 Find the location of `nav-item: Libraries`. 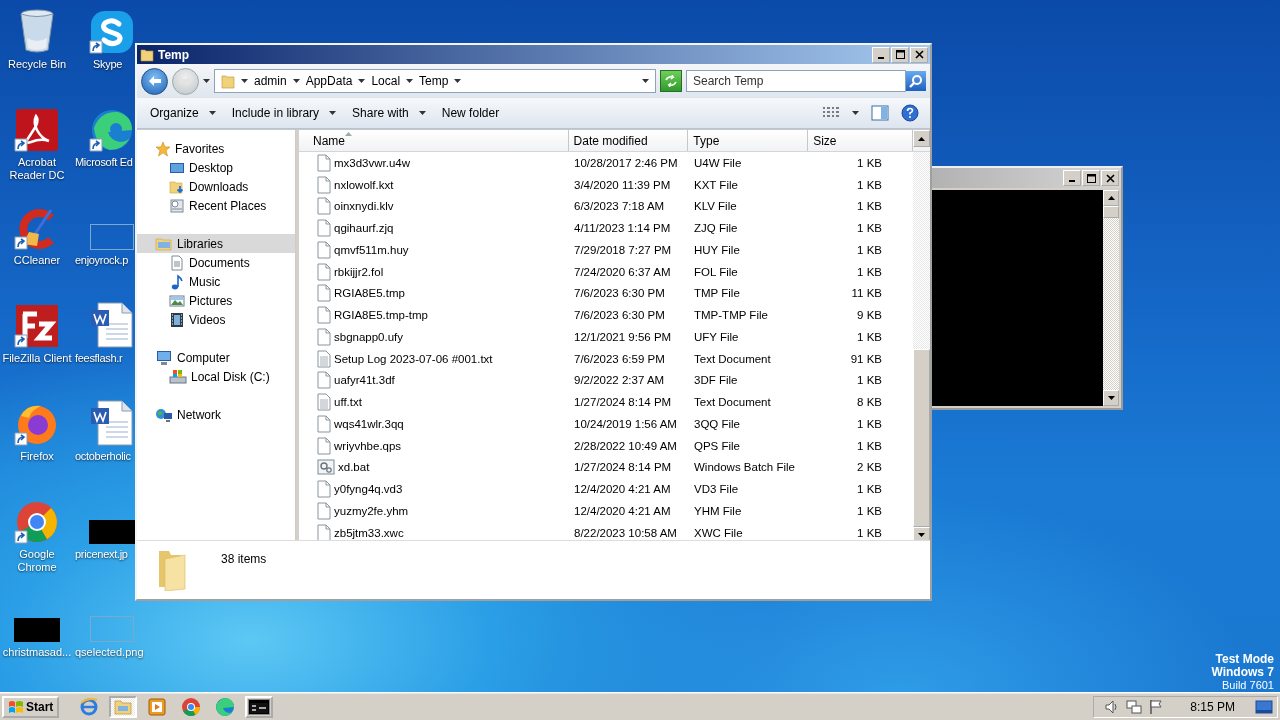

nav-item: Libraries is located at coordinates (216, 243).